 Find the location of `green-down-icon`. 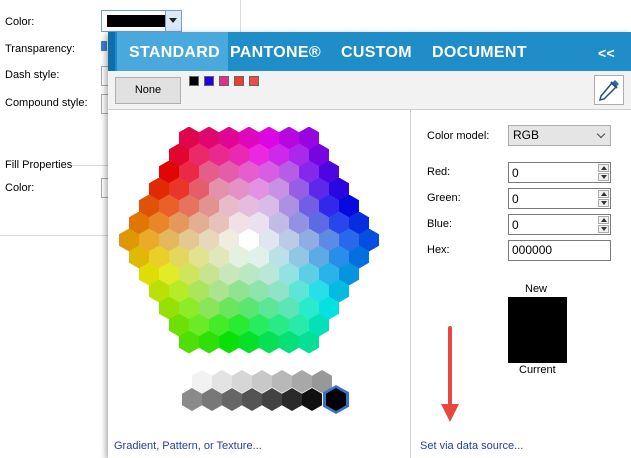

green-down-icon is located at coordinates (603, 203).